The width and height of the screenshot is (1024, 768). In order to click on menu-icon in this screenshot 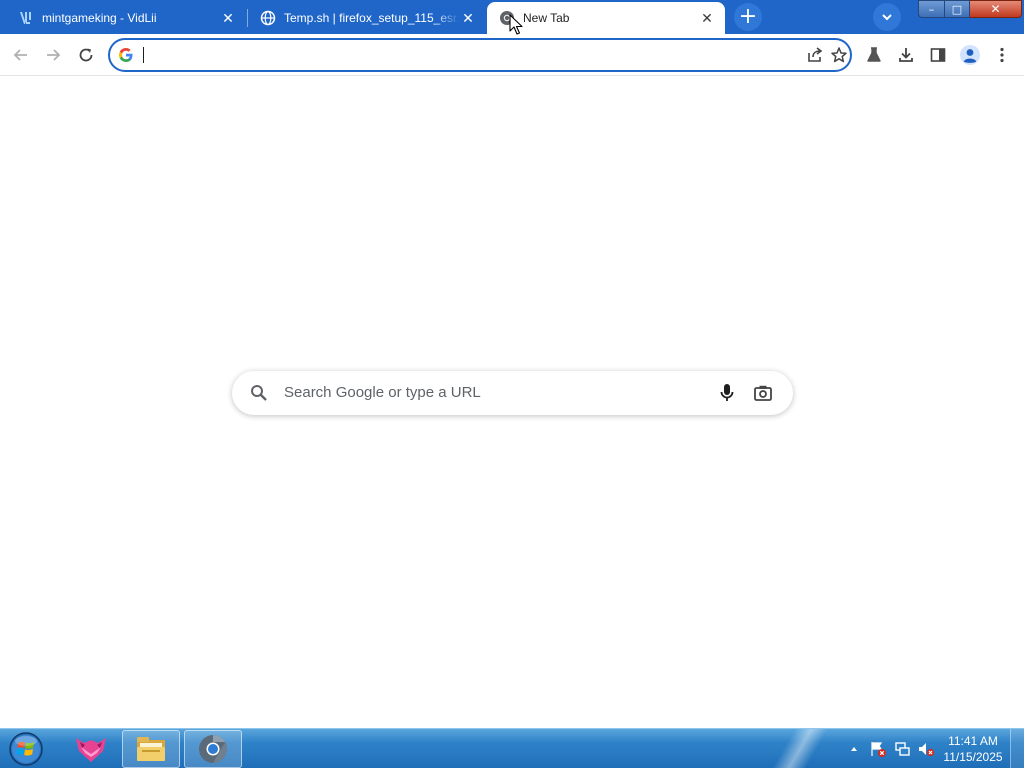, I will do `click(1002, 55)`.